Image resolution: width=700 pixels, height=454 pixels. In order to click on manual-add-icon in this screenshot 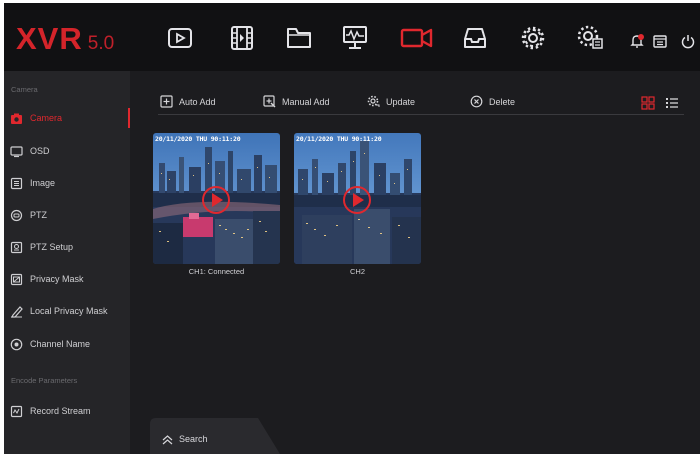, I will do `click(269, 101)`.